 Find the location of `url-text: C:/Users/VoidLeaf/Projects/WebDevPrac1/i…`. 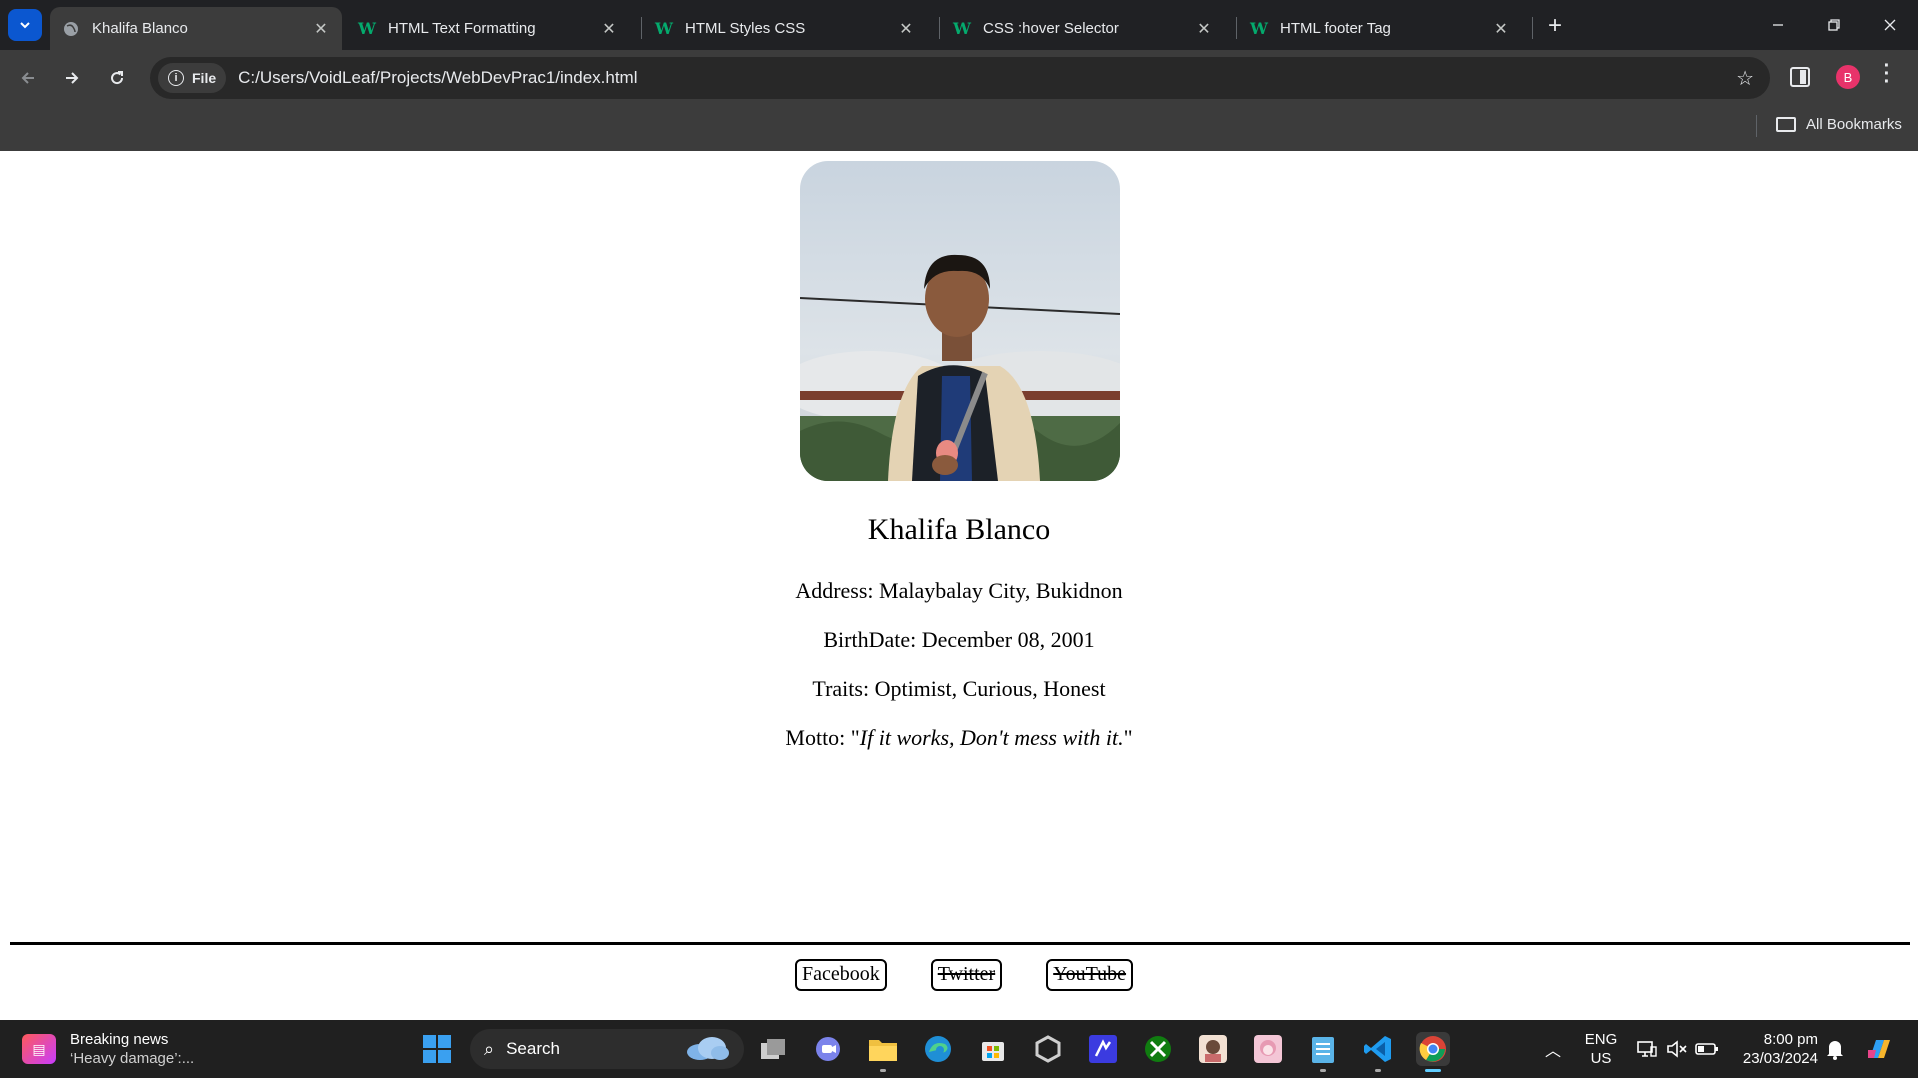

url-text: C:/Users/VoidLeaf/Projects/WebDevPrac1/i… is located at coordinates (437, 78).